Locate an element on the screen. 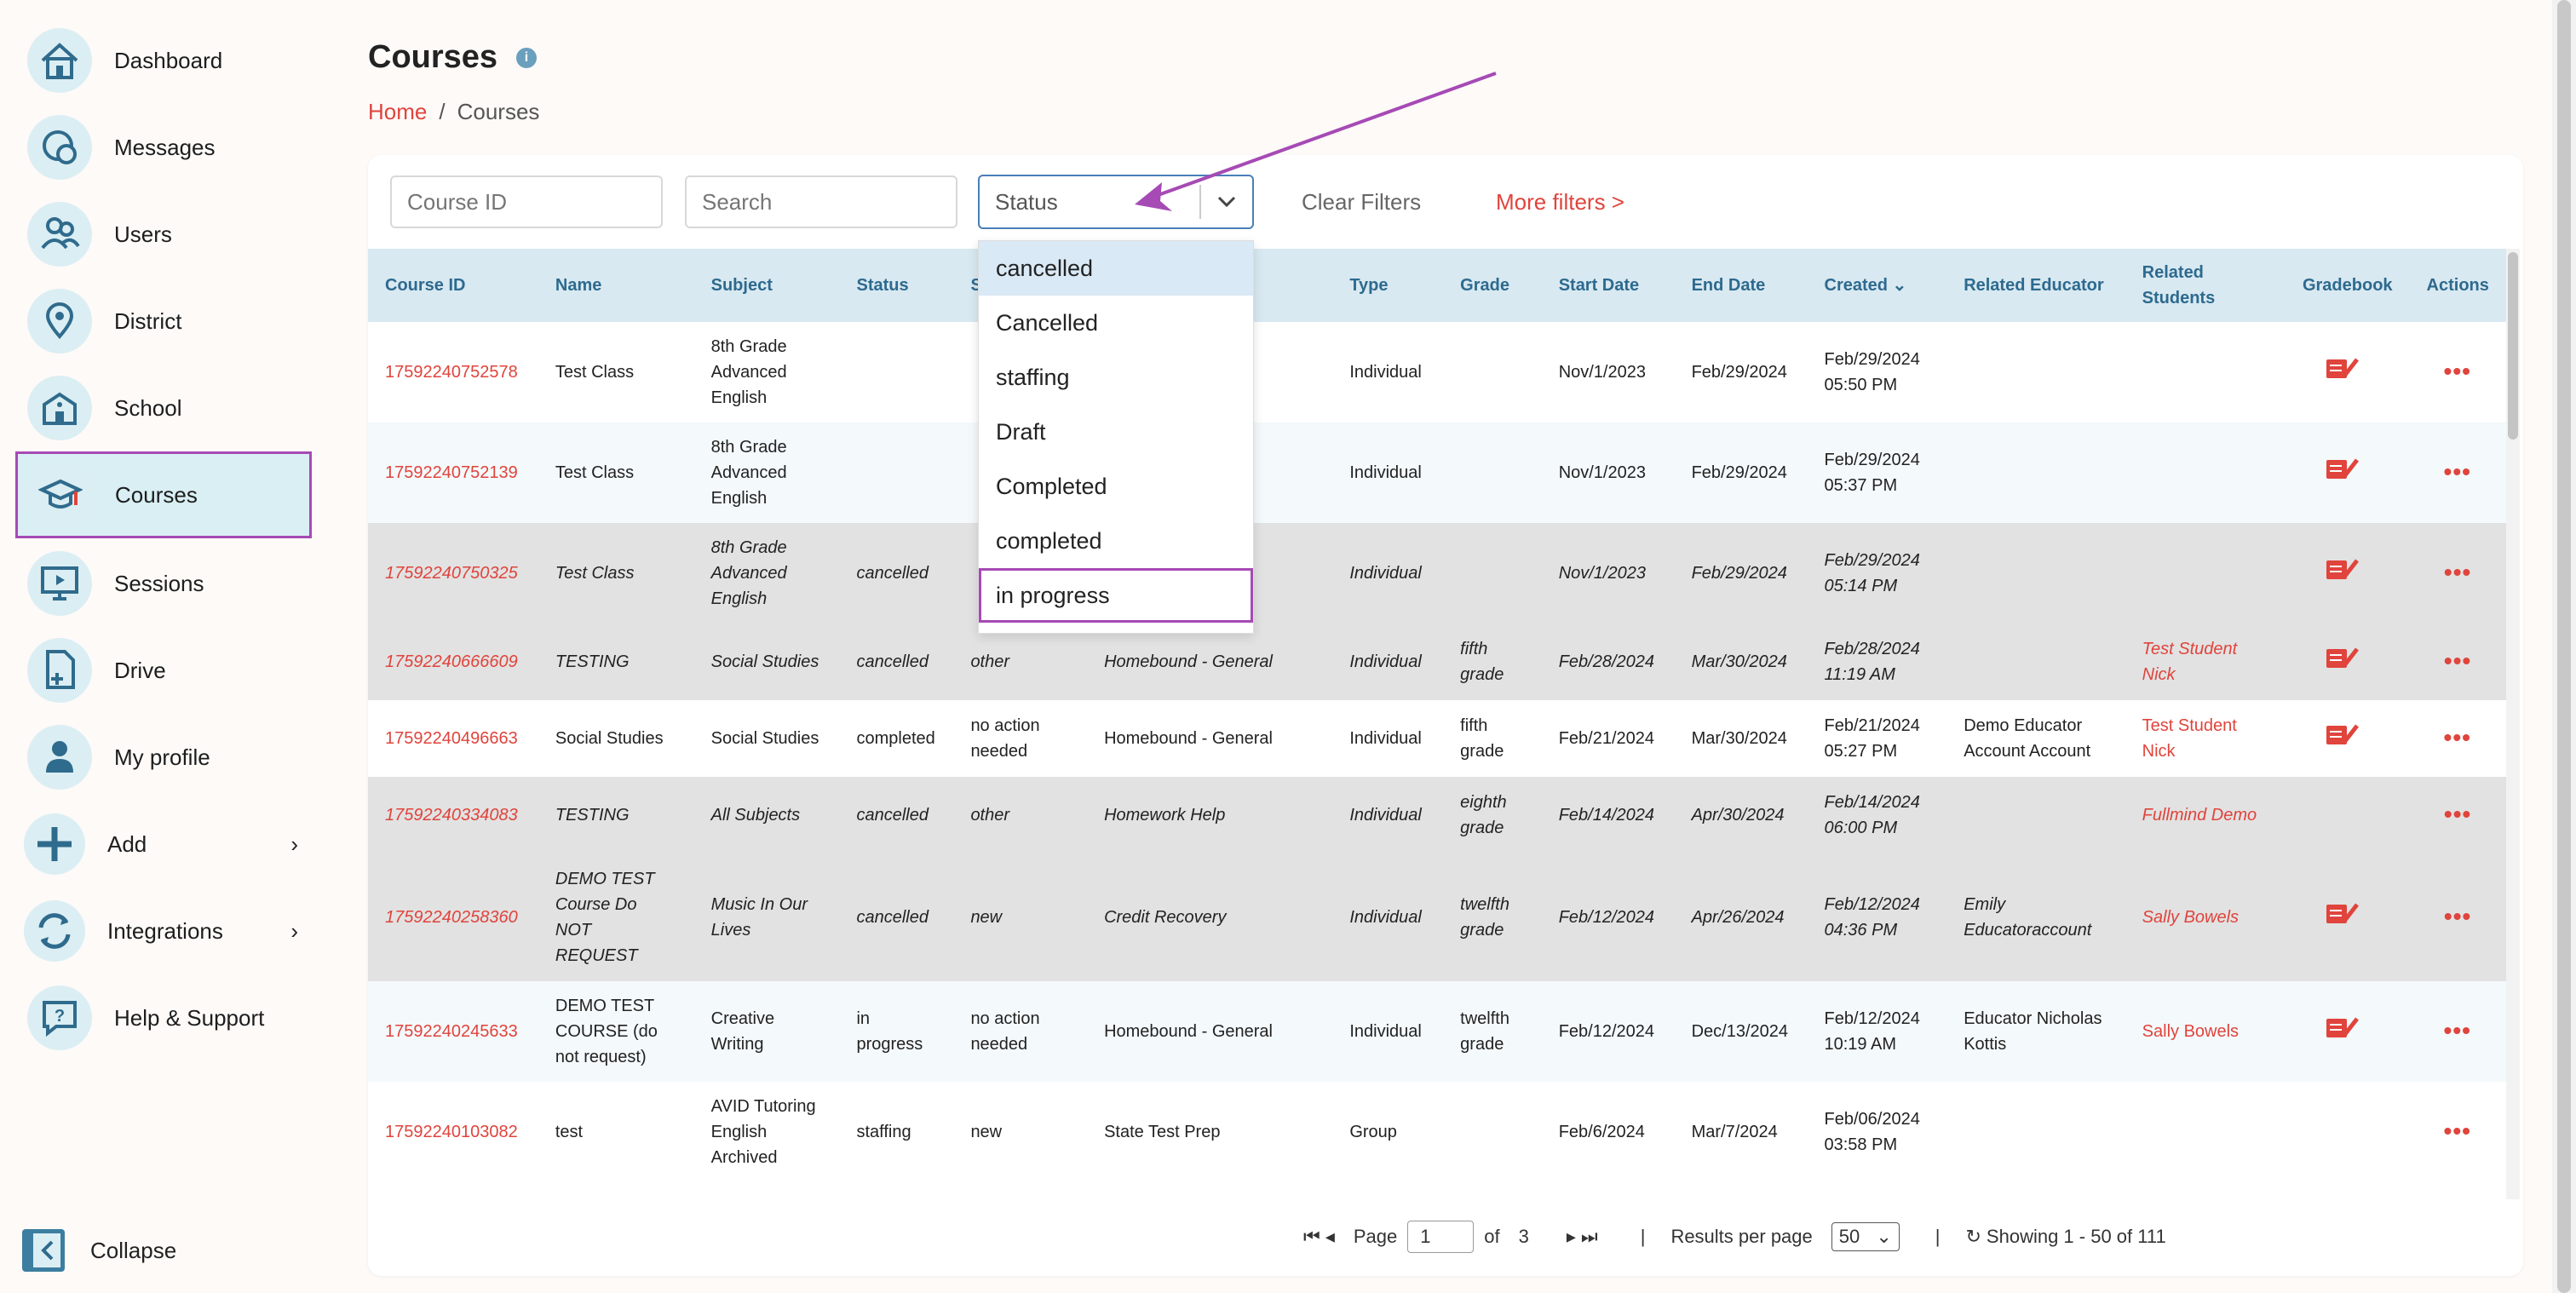 This screenshot has width=2576, height=1293. header-status: Status is located at coordinates (896, 285).